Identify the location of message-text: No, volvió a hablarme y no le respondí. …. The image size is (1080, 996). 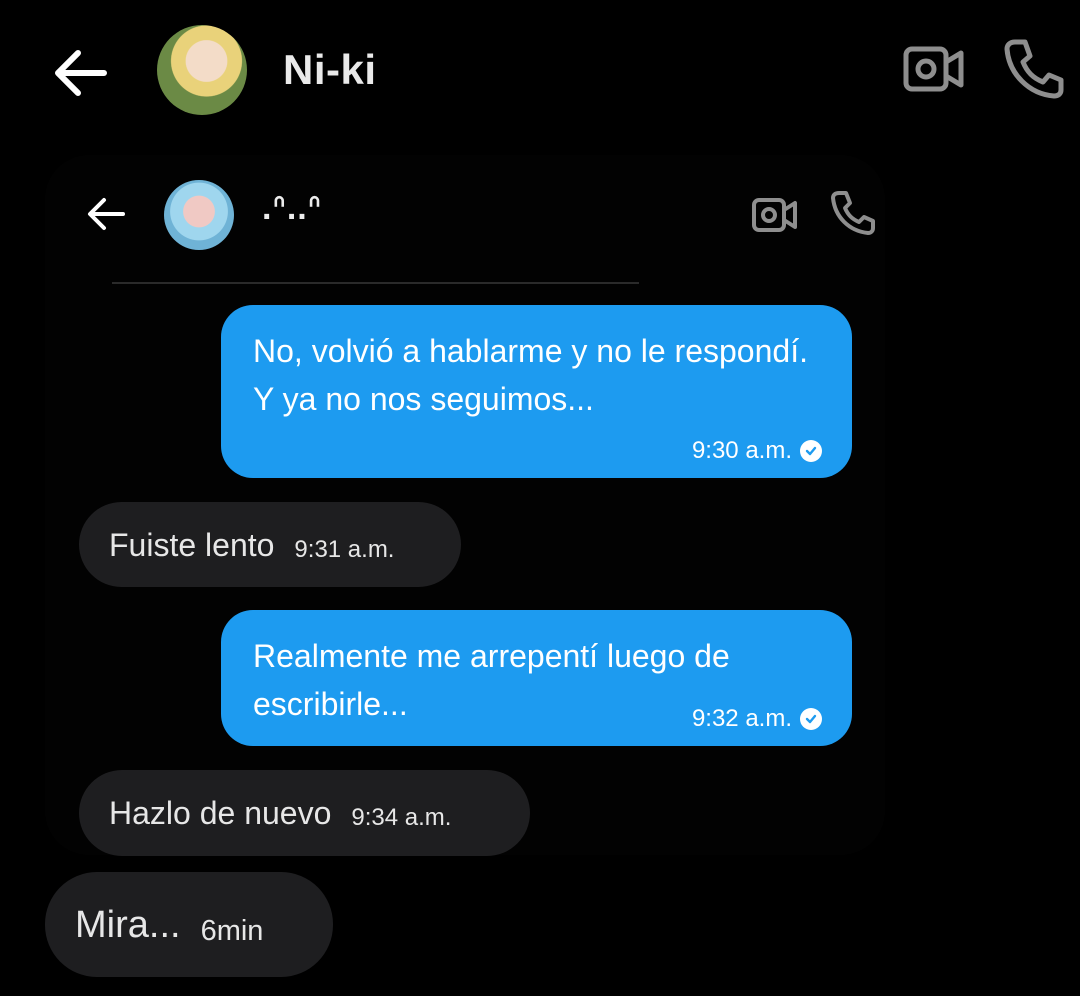
(530, 375).